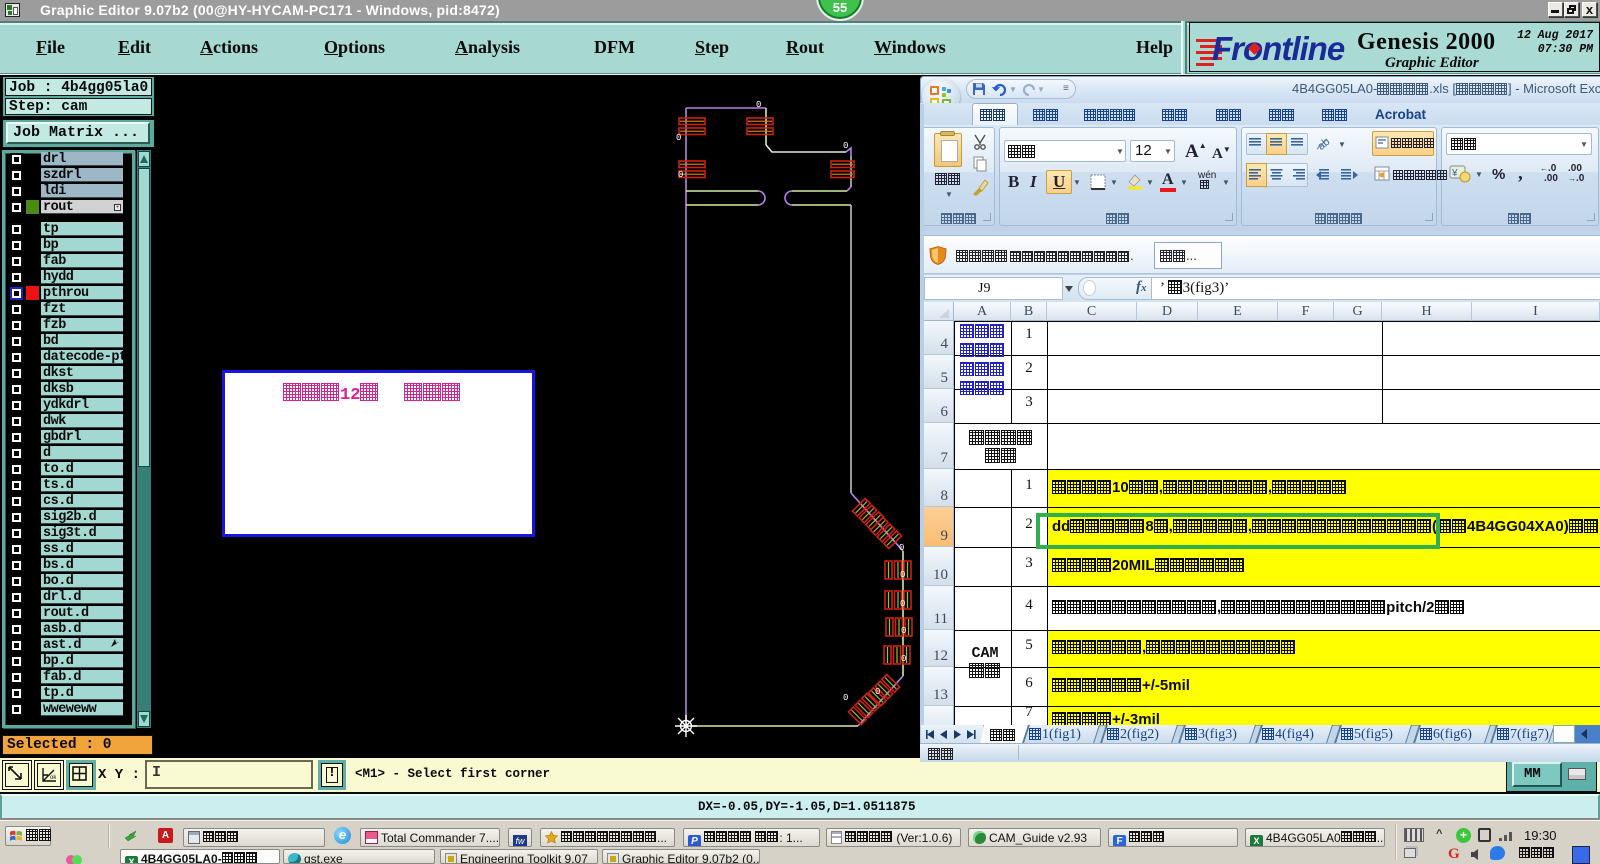  What do you see at coordinates (53, 778) in the screenshot?
I see `svg-text: ok` at bounding box center [53, 778].